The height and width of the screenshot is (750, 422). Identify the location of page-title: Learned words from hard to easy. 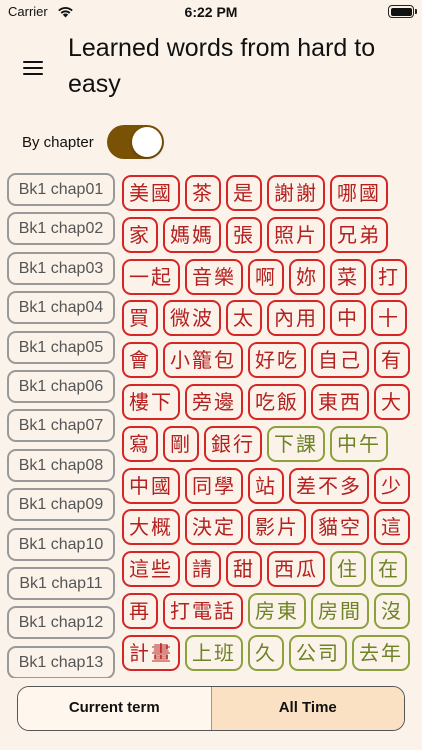
(222, 66).